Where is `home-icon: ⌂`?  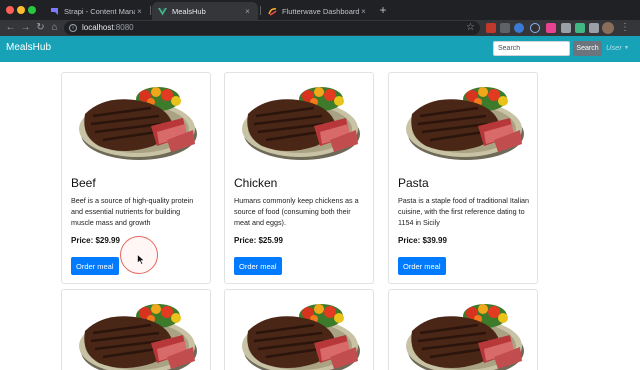 home-icon: ⌂ is located at coordinates (54, 28).